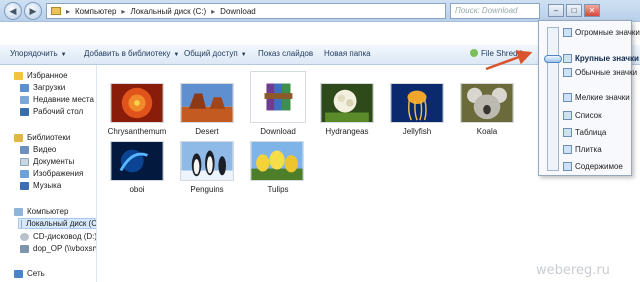 The height and width of the screenshot is (282, 640). I want to click on tiles-icon, so click(567, 149).